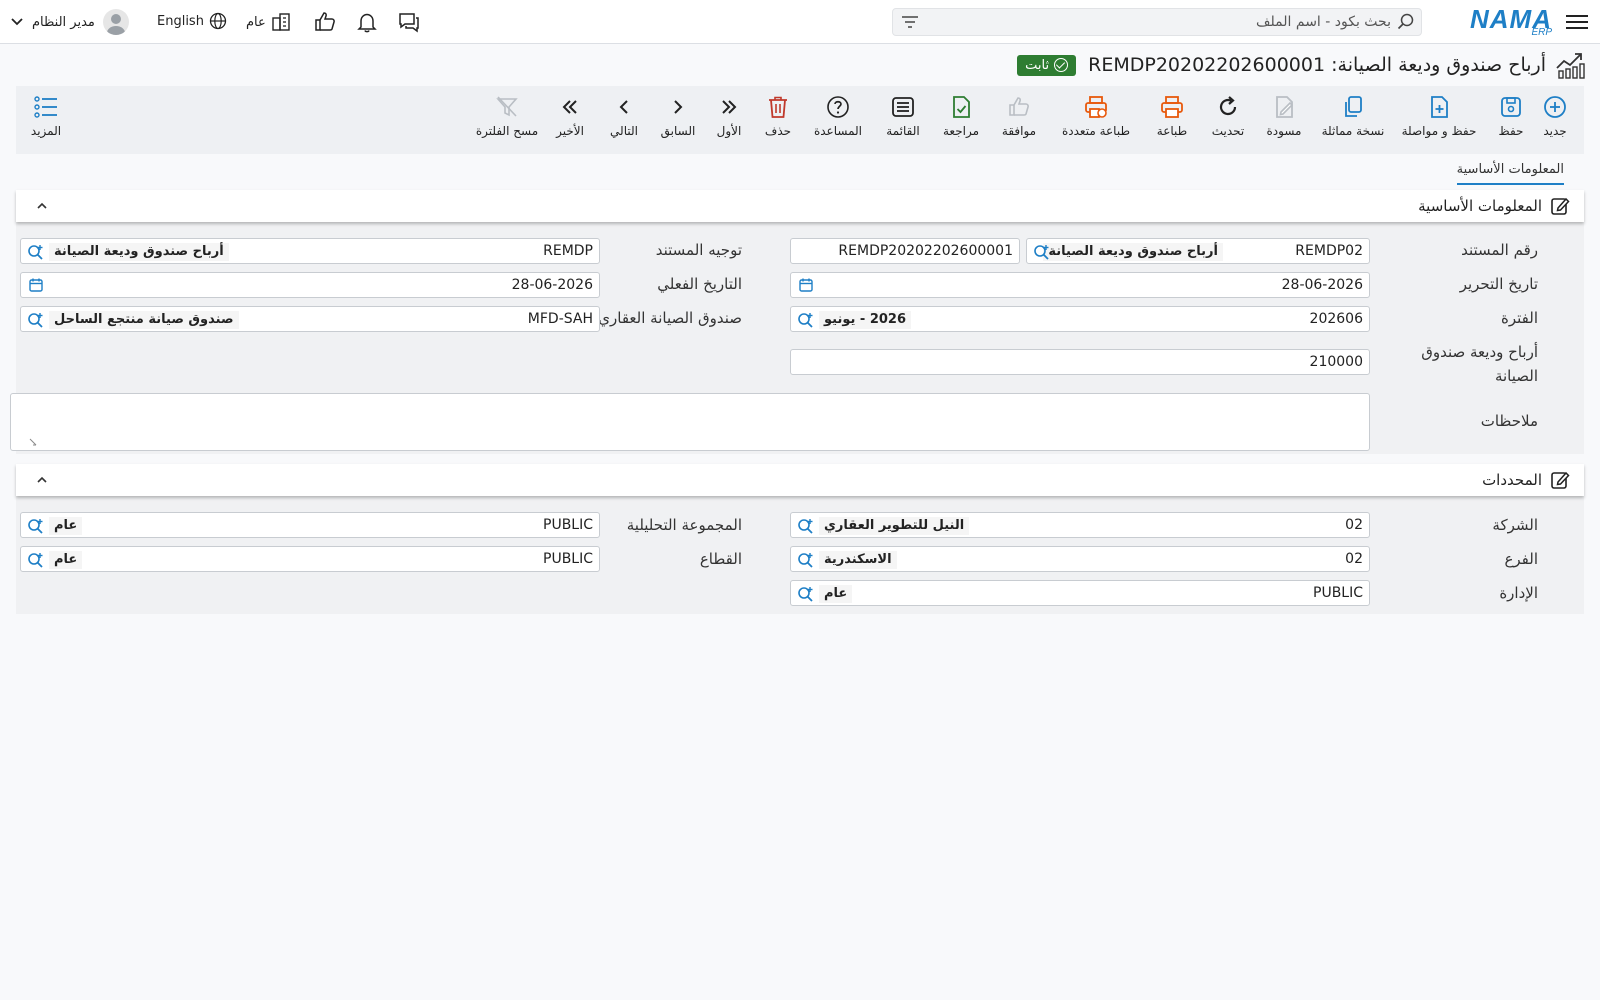  I want to click on tab-basic-info: المعلومات الأساسية, so click(1510, 173).